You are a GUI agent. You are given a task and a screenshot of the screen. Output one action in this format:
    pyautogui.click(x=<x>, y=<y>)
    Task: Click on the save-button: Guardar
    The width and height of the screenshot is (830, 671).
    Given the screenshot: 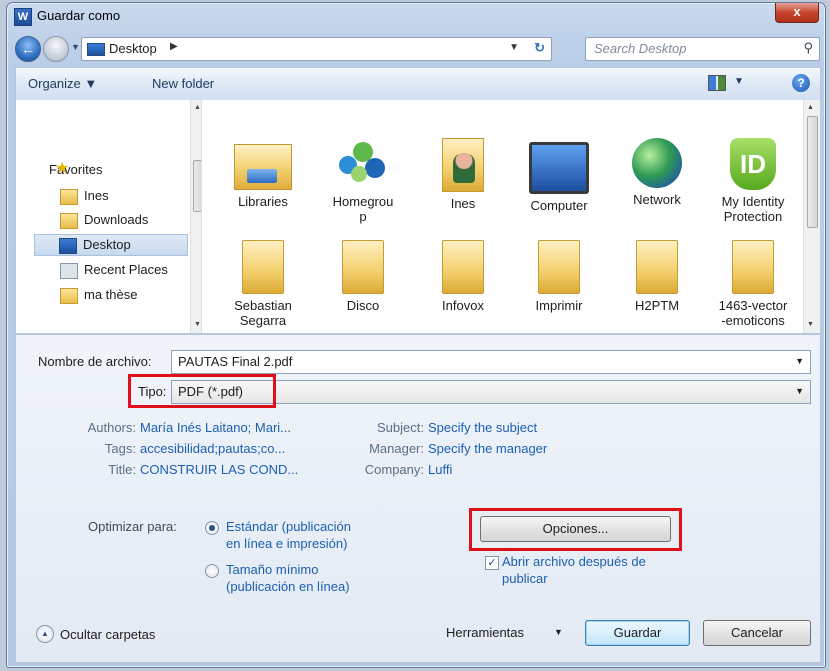 What is the action you would take?
    pyautogui.click(x=637, y=633)
    